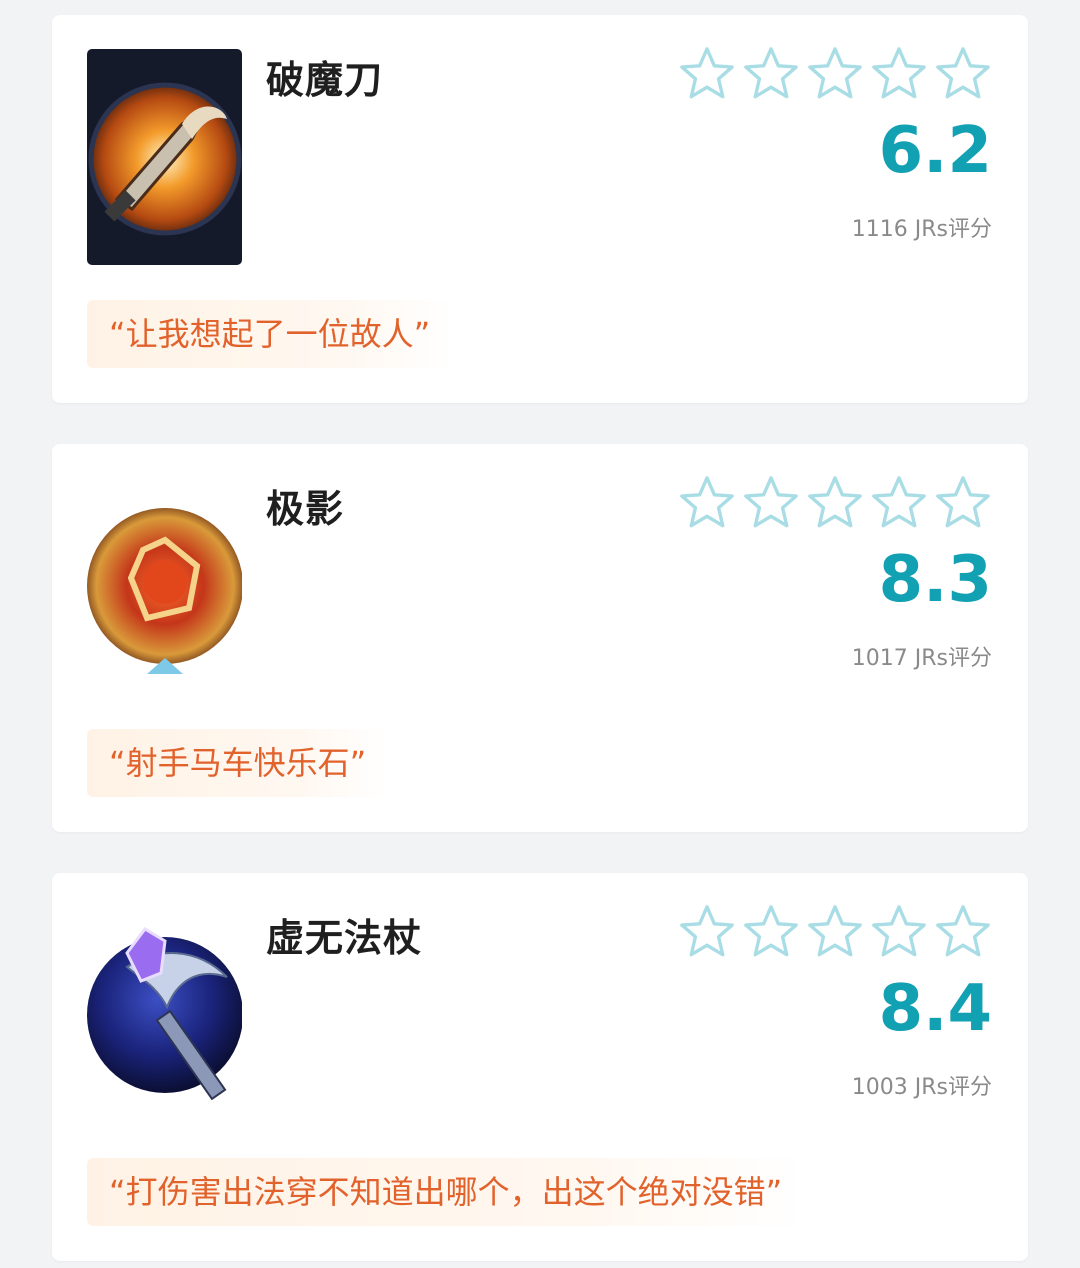 The image size is (1080, 1268). What do you see at coordinates (271, 334) in the screenshot?
I see `top-comment: “让我想起了一位故人”` at bounding box center [271, 334].